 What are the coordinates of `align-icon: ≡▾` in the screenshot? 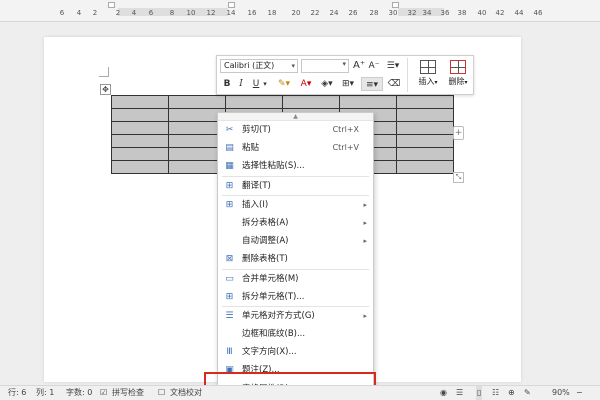 It's located at (372, 84).